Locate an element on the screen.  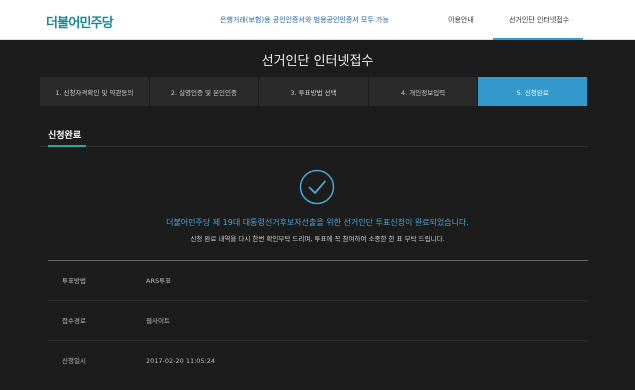
section-title-underline is located at coordinates (67, 146).